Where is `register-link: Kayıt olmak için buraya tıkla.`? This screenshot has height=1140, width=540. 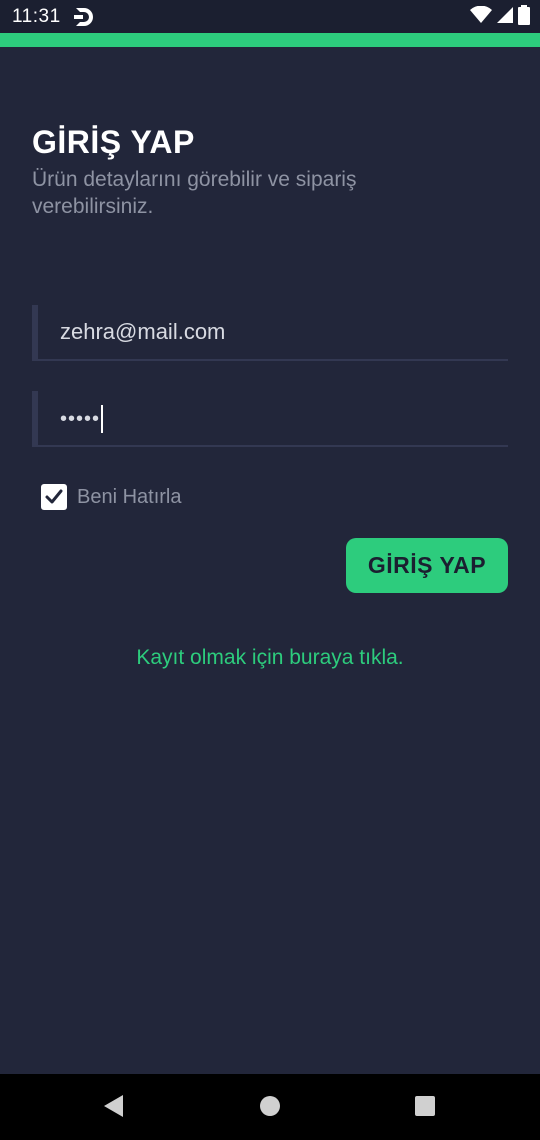 register-link: Kayıt olmak için buraya tıkla. is located at coordinates (270, 658).